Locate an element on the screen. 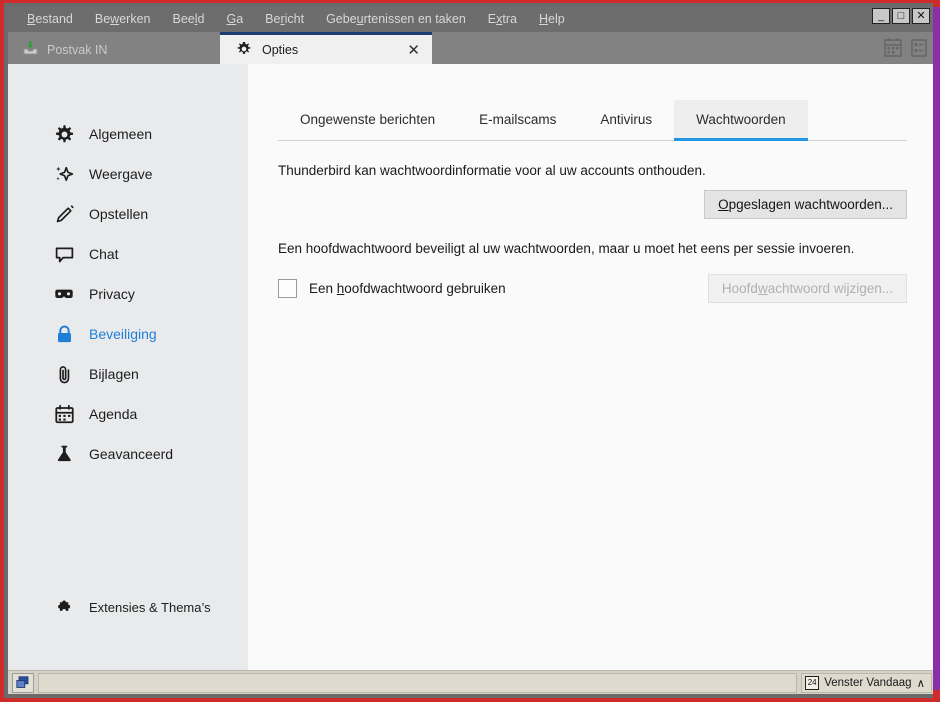 The height and width of the screenshot is (702, 940). flask-icon is located at coordinates (64, 454).